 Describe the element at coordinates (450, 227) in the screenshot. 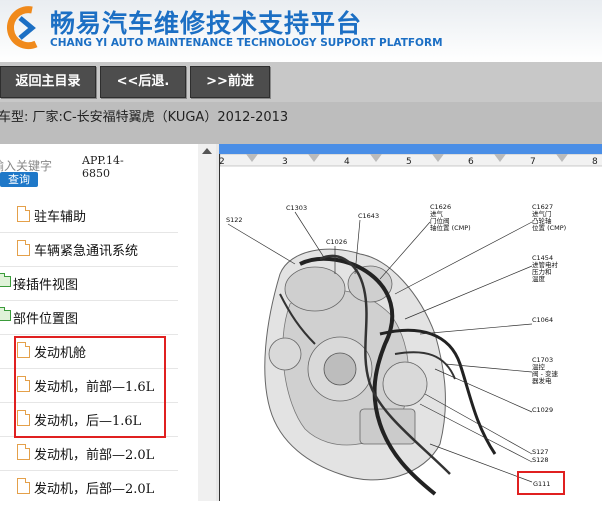

I see `callout-c1626-line3: 轴位置 (CMP)` at that location.